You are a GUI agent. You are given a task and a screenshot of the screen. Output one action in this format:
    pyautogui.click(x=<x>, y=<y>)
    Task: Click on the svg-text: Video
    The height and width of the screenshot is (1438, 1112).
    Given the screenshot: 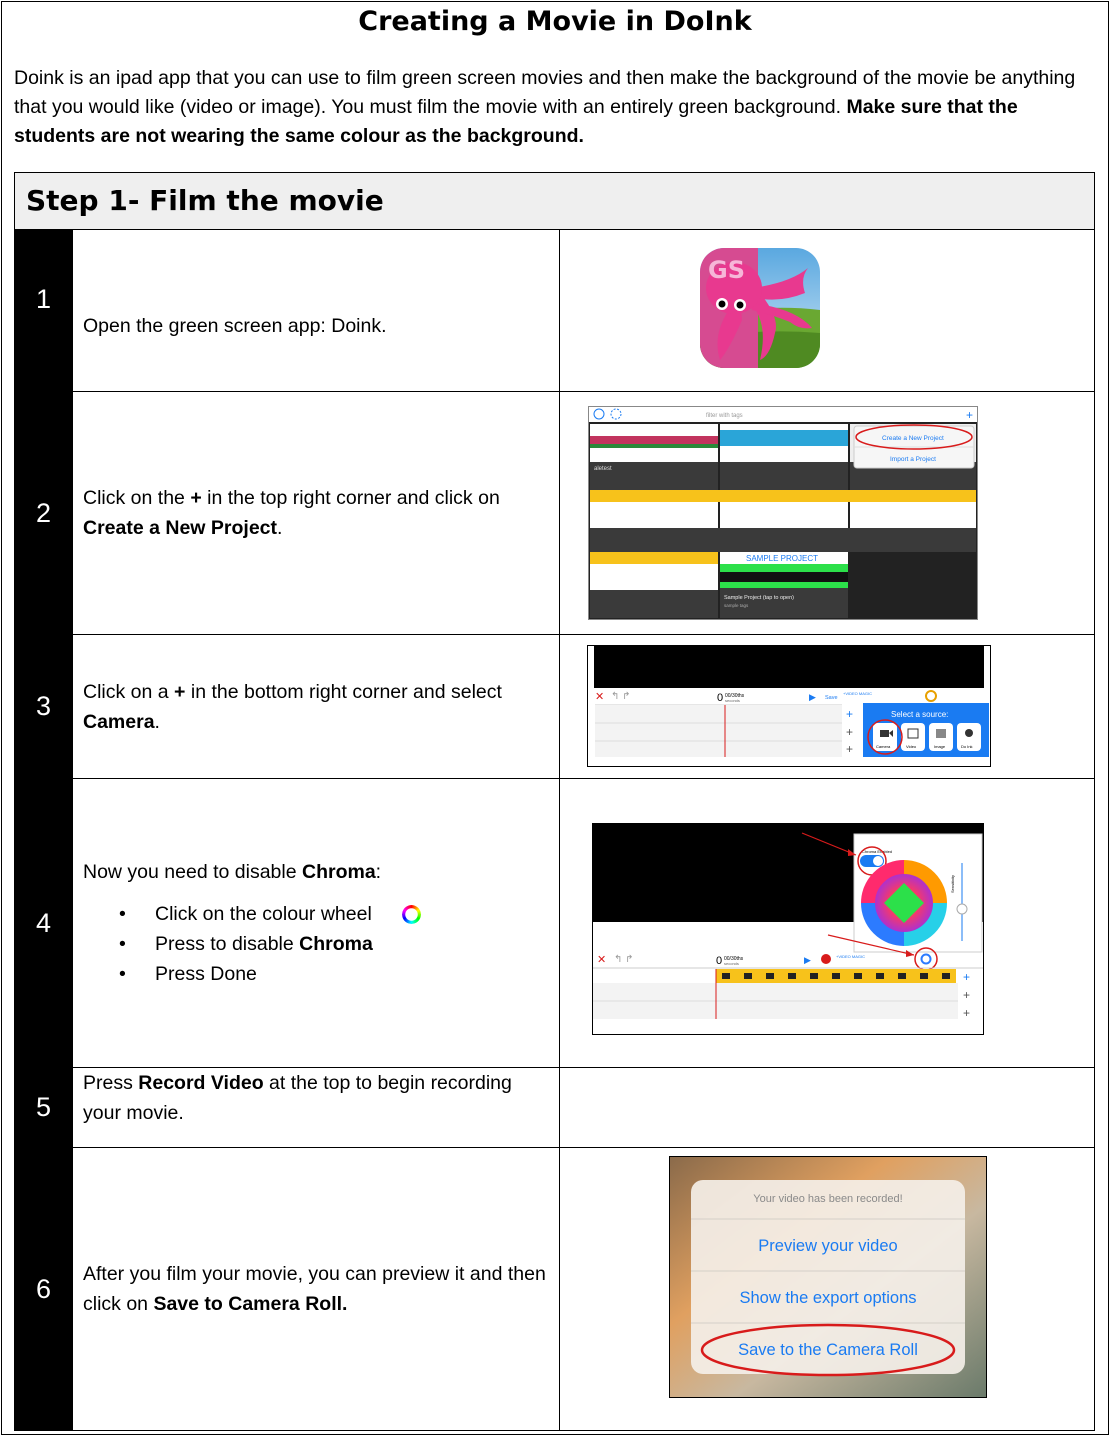 What is the action you would take?
    pyautogui.click(x=911, y=746)
    